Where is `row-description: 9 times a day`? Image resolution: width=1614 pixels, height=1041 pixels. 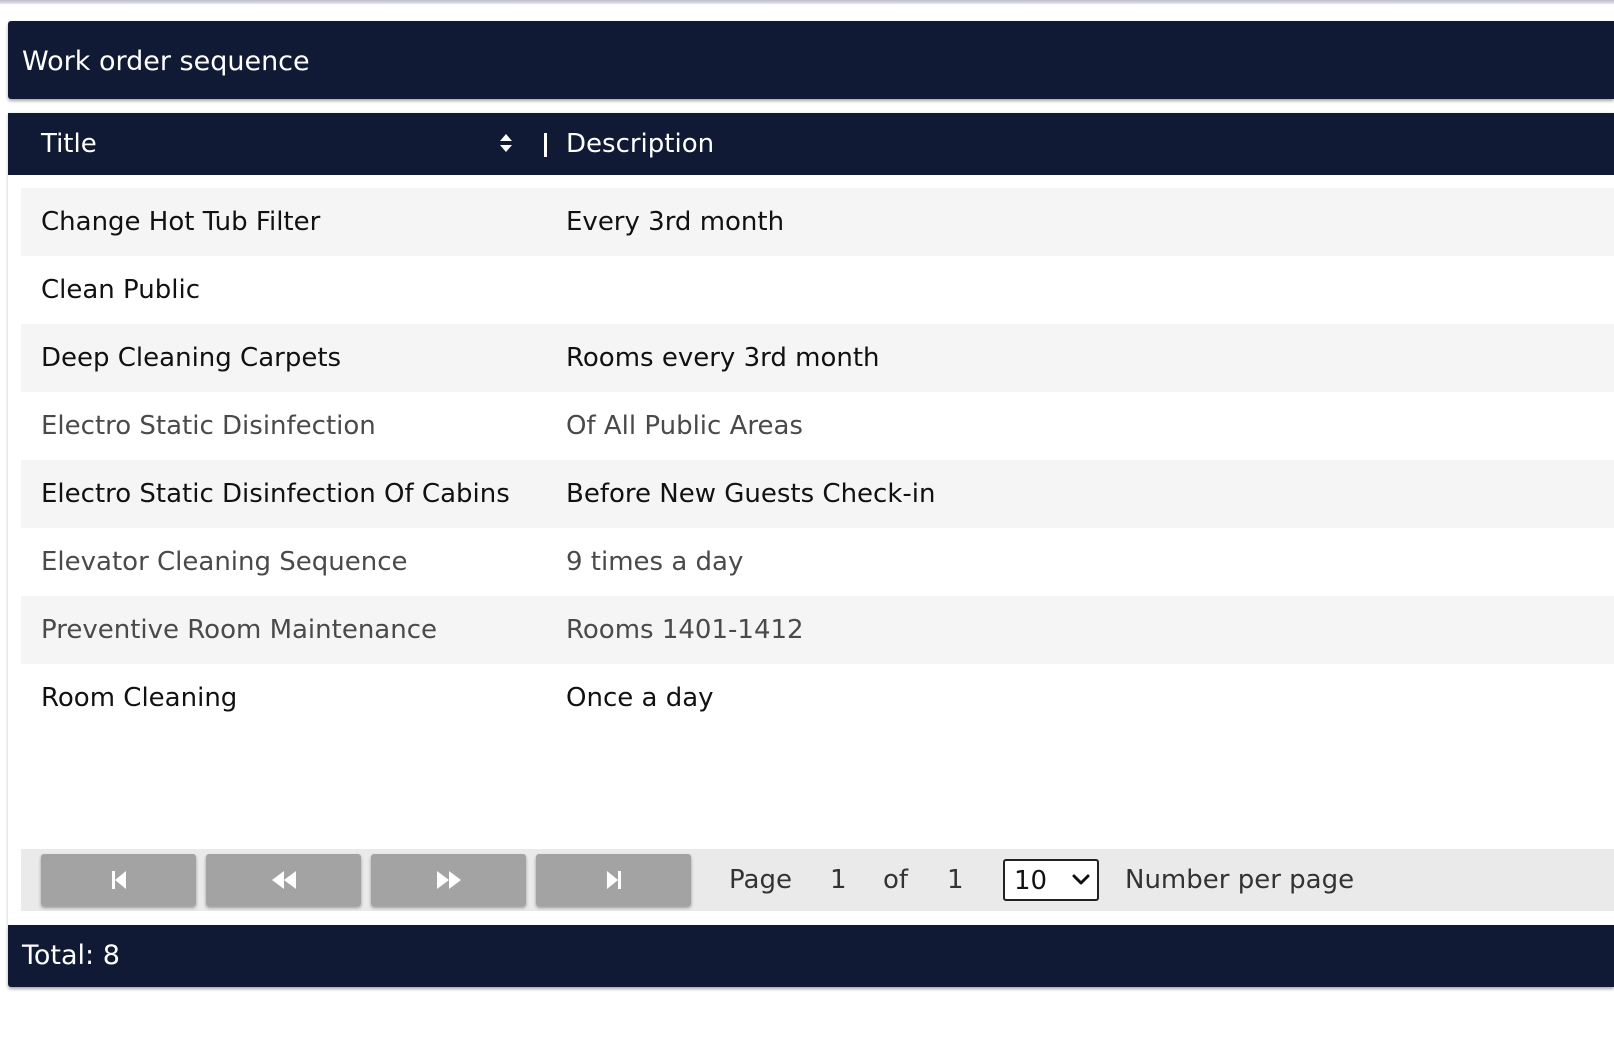
row-description: 9 times a day is located at coordinates (655, 562).